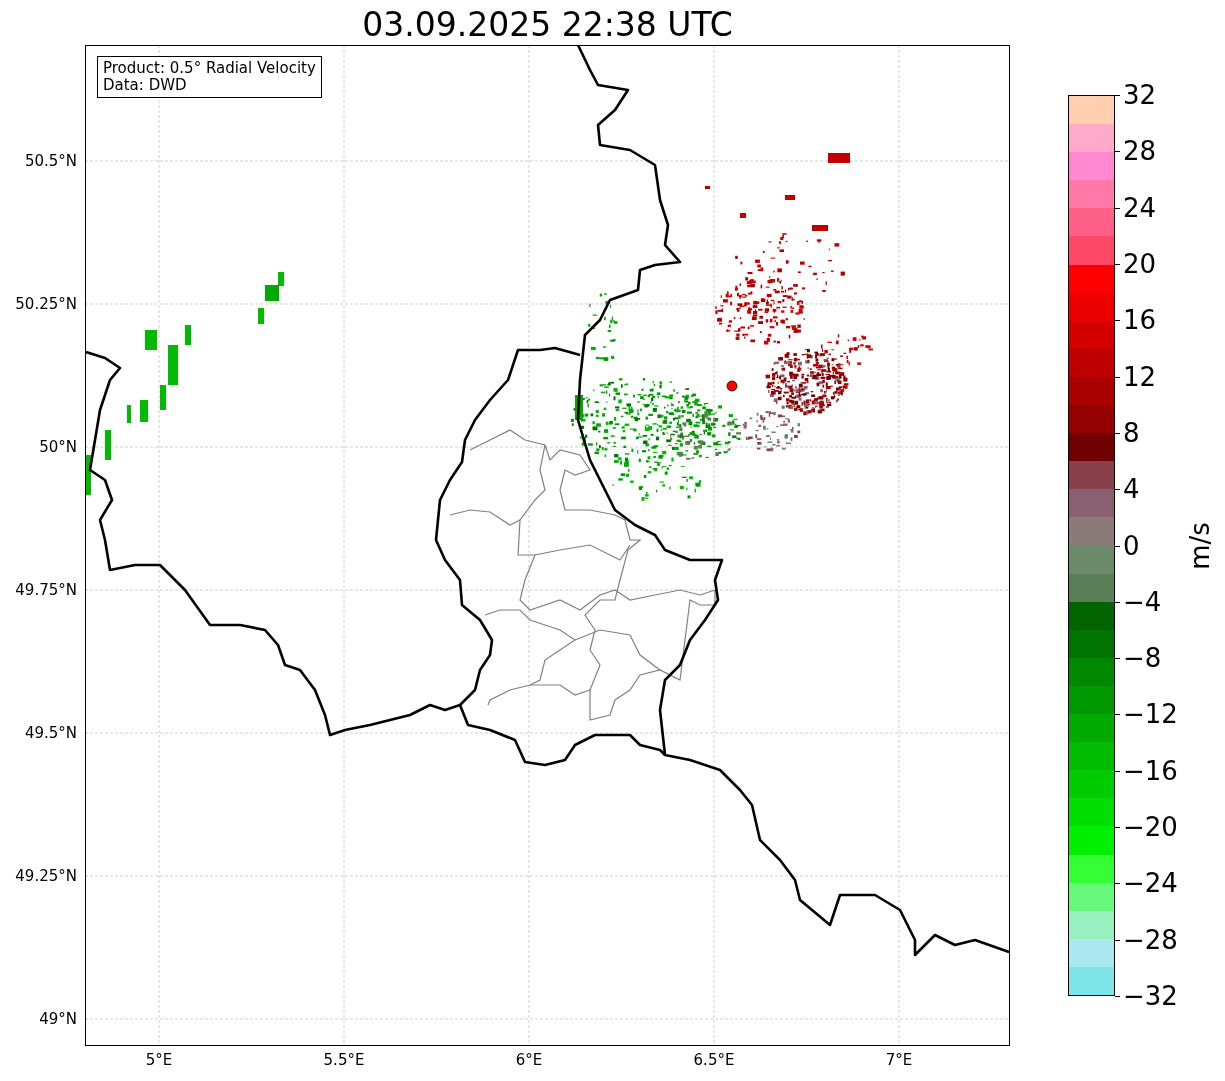  I want to click on colorbar-tick-label: −32, so click(1150, 996).